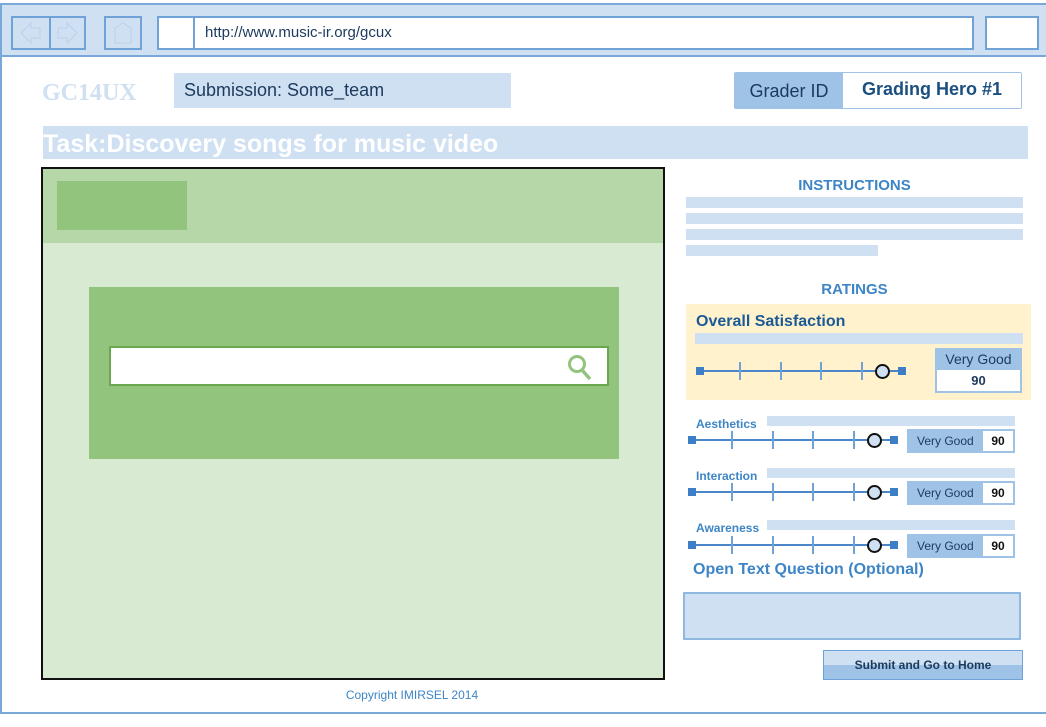 The image size is (1046, 727). I want to click on preview-header, so click(353, 206).